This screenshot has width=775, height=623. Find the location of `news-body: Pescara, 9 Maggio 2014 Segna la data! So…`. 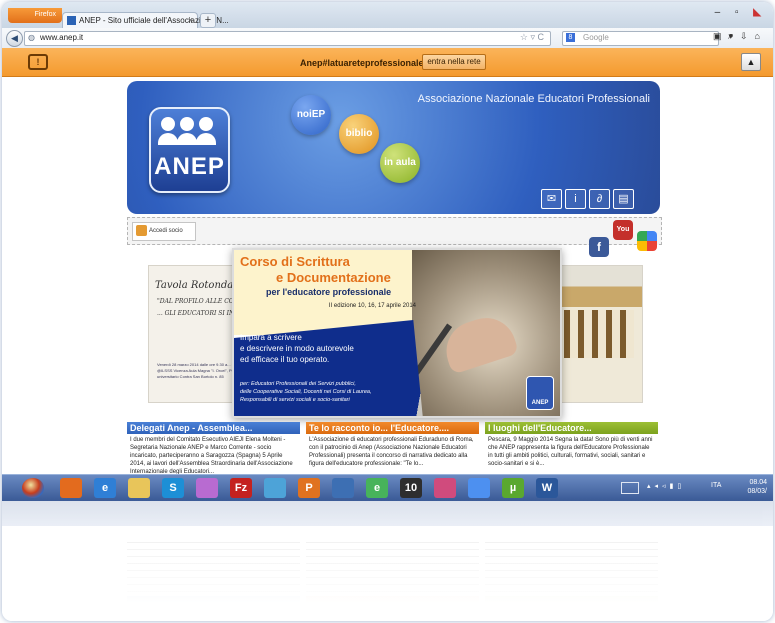

news-body: Pescara, 9 Maggio 2014 Segna la data! So… is located at coordinates (570, 452).